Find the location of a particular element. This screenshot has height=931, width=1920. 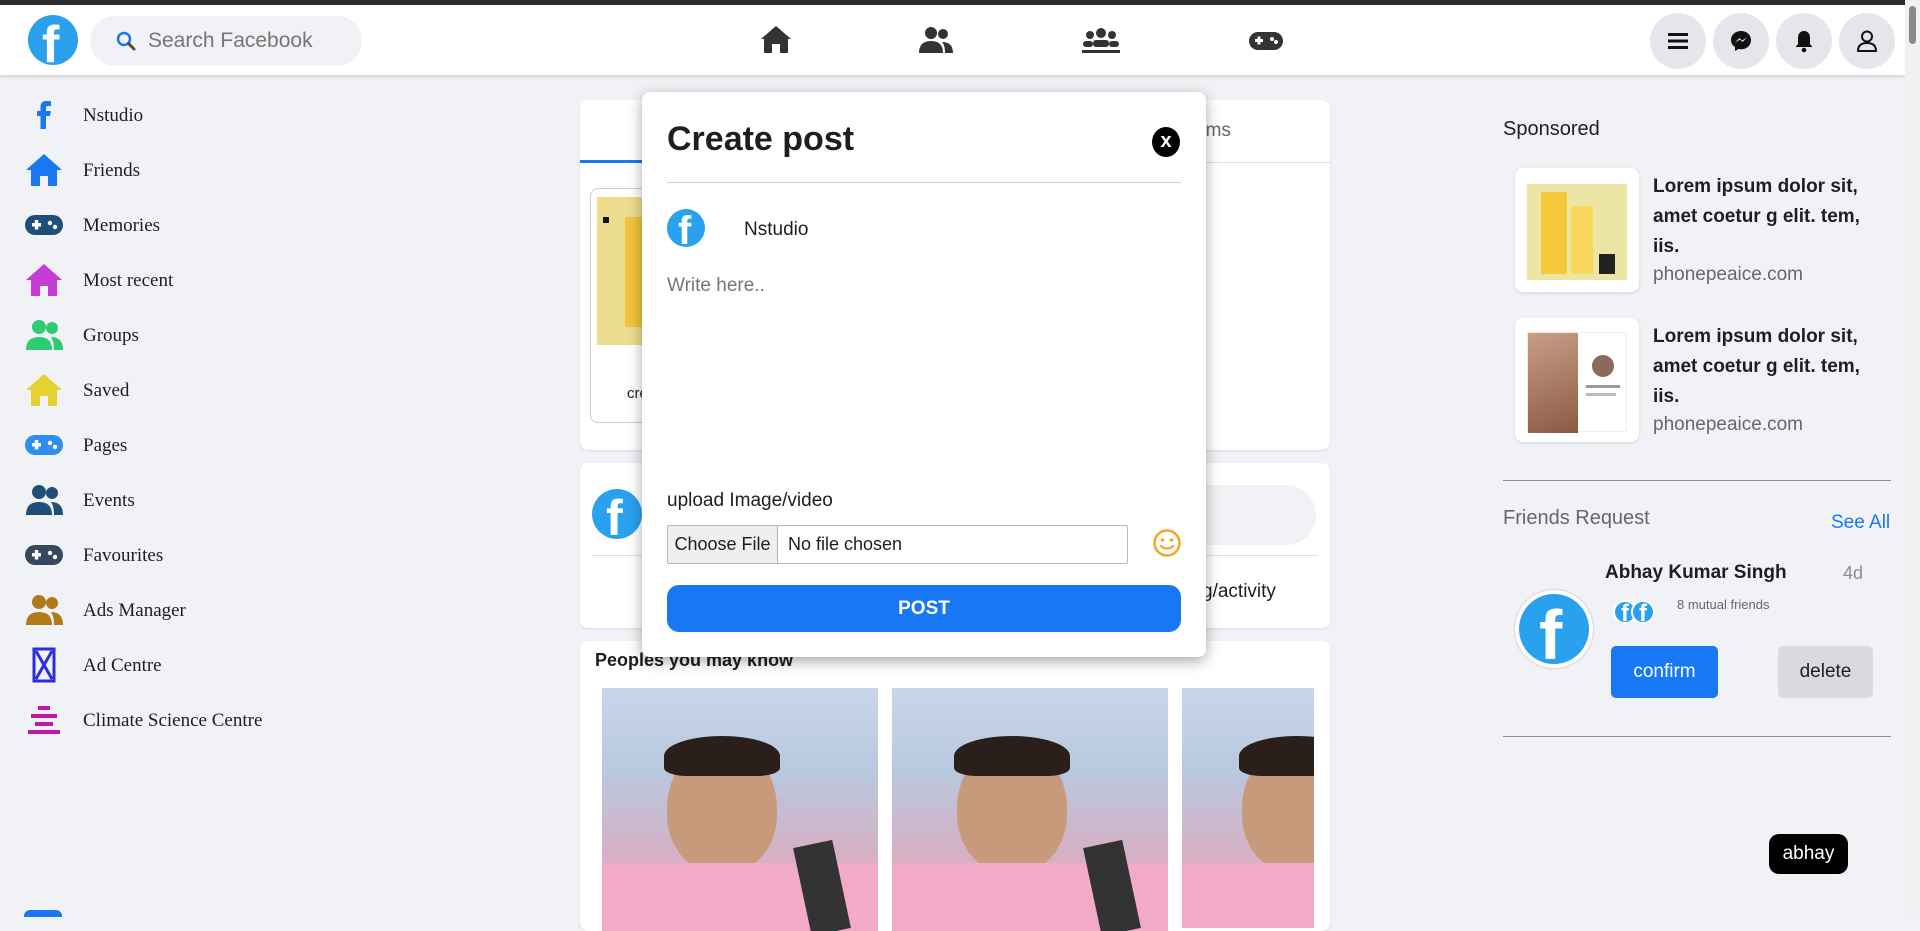

file-status: No file chosen is located at coordinates (845, 544).